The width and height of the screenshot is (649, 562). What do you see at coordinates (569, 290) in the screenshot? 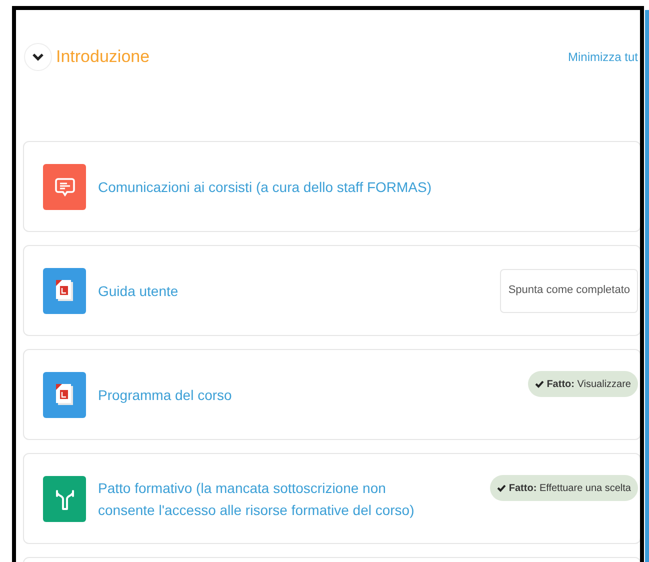
I see `mark-complete-button: Spunta come completato` at bounding box center [569, 290].